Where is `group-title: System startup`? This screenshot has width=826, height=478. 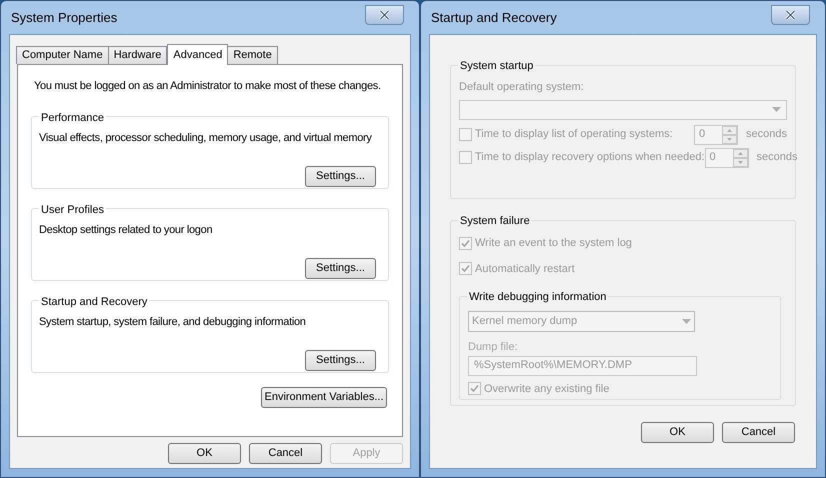 group-title: System startup is located at coordinates (497, 66).